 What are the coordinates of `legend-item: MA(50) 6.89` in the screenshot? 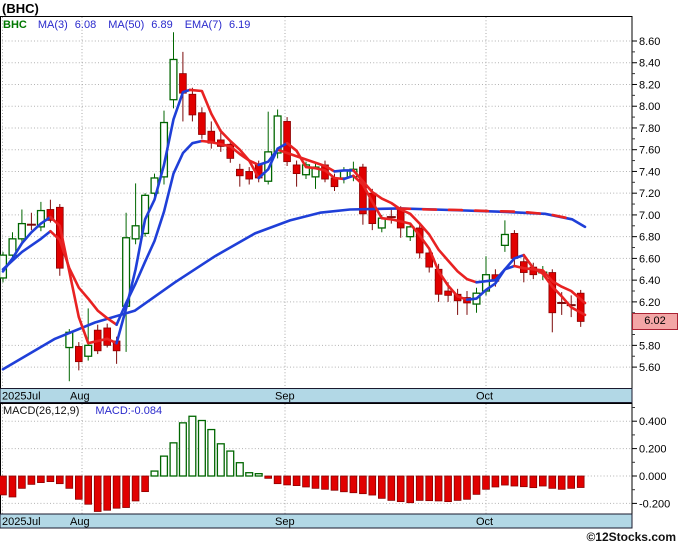 It's located at (140, 25).